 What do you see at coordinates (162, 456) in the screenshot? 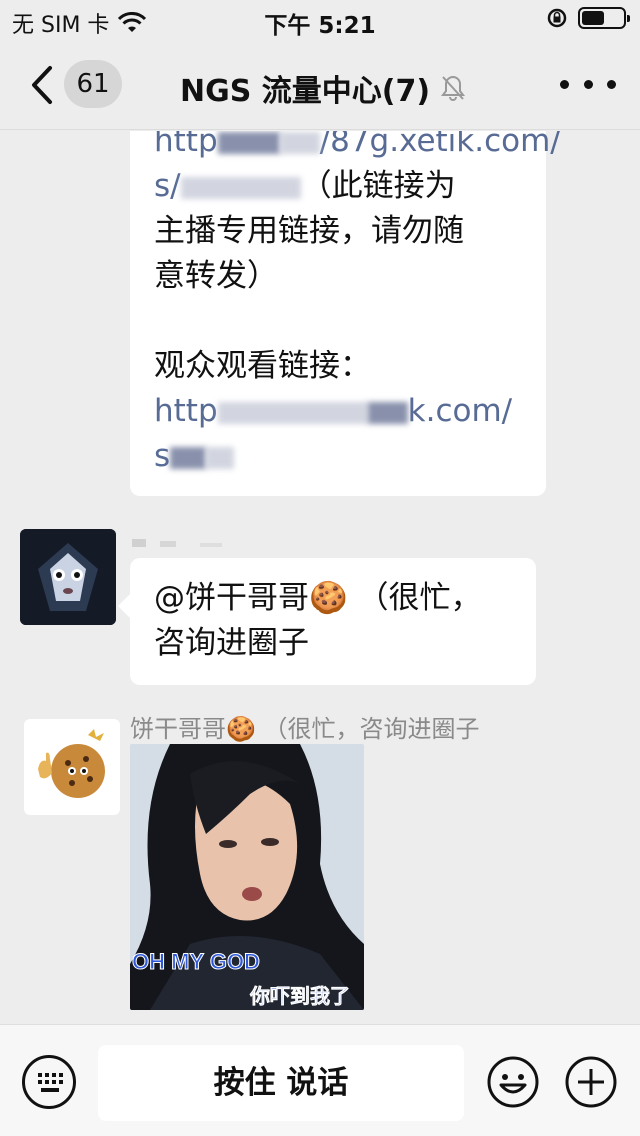
I see `link-fragment: s` at bounding box center [162, 456].